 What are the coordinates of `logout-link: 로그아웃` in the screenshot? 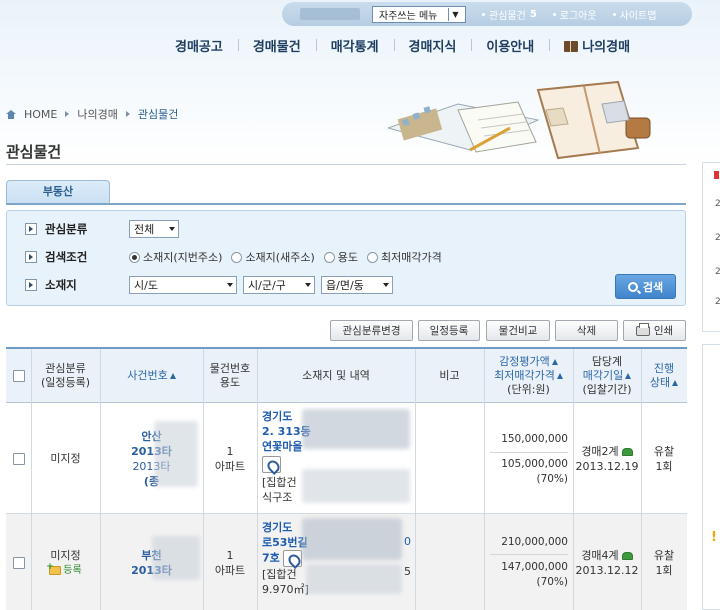 It's located at (574, 14).